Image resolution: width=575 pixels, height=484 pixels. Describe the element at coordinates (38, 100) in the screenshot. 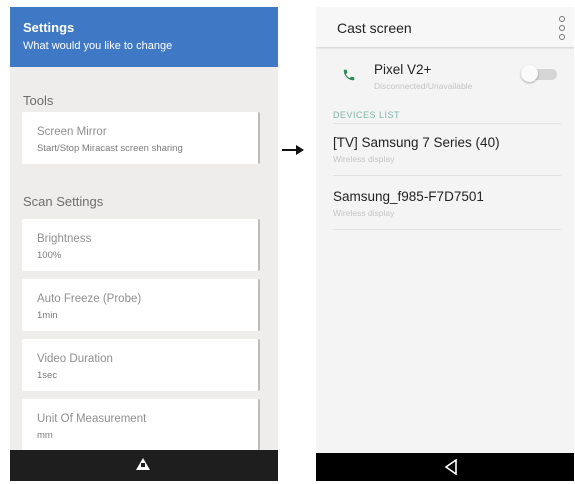

I see `section-title-tools: Tools` at that location.